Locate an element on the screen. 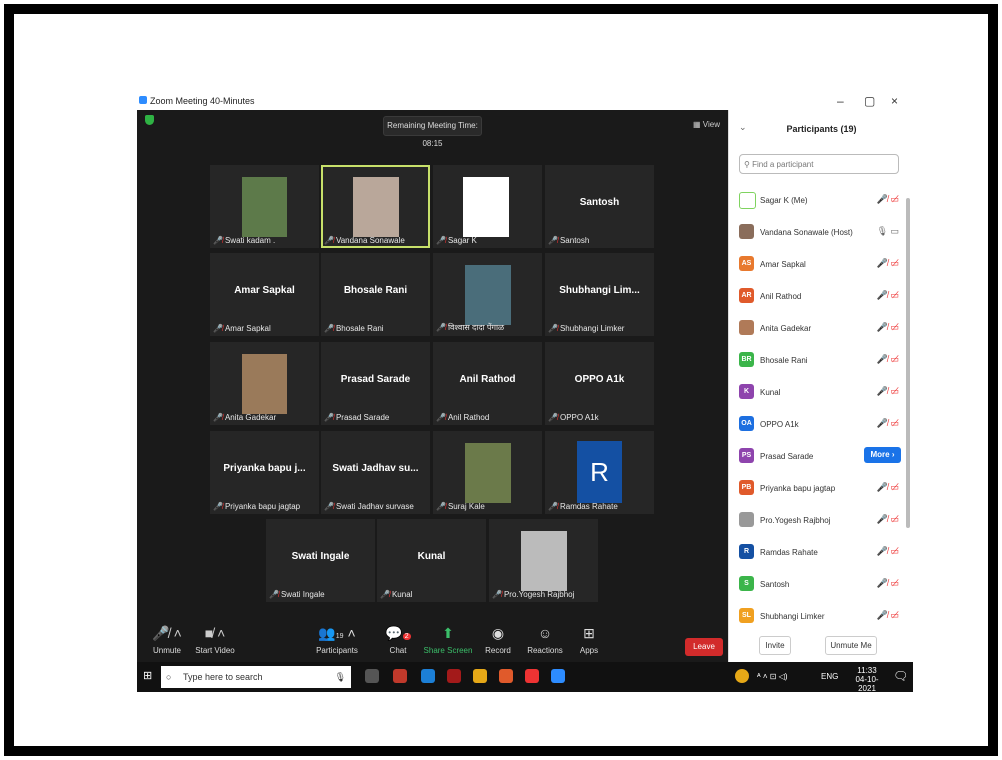 The image size is (1002, 760). title-bar: Zoom Meeting 40-Minutes – ▢ × is located at coordinates (525, 101).